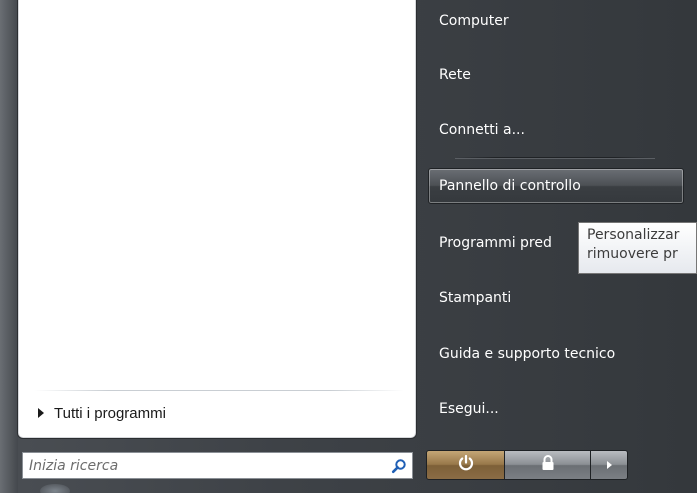  Describe the element at coordinates (510, 186) in the screenshot. I see `menu-item-label: Pannello di controllo` at that location.